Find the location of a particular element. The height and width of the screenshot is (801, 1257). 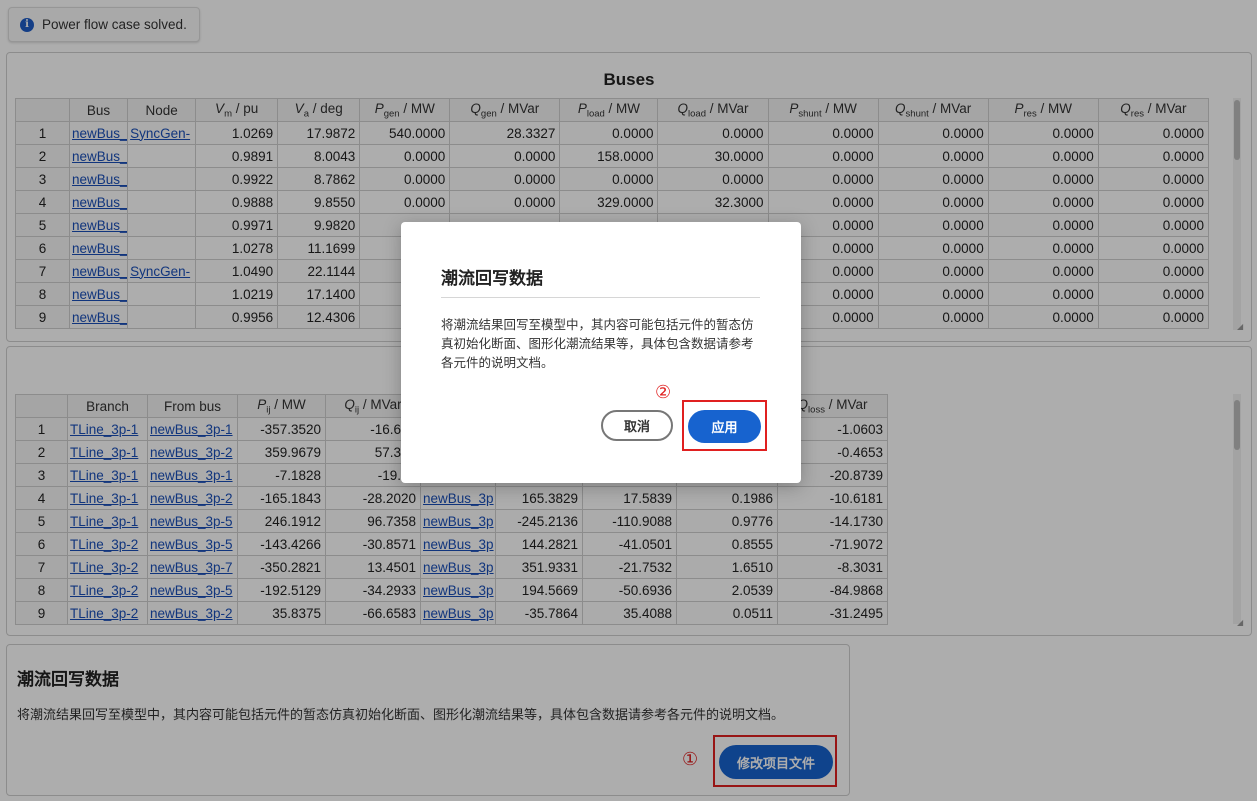

dialog-divider is located at coordinates (600, 297).